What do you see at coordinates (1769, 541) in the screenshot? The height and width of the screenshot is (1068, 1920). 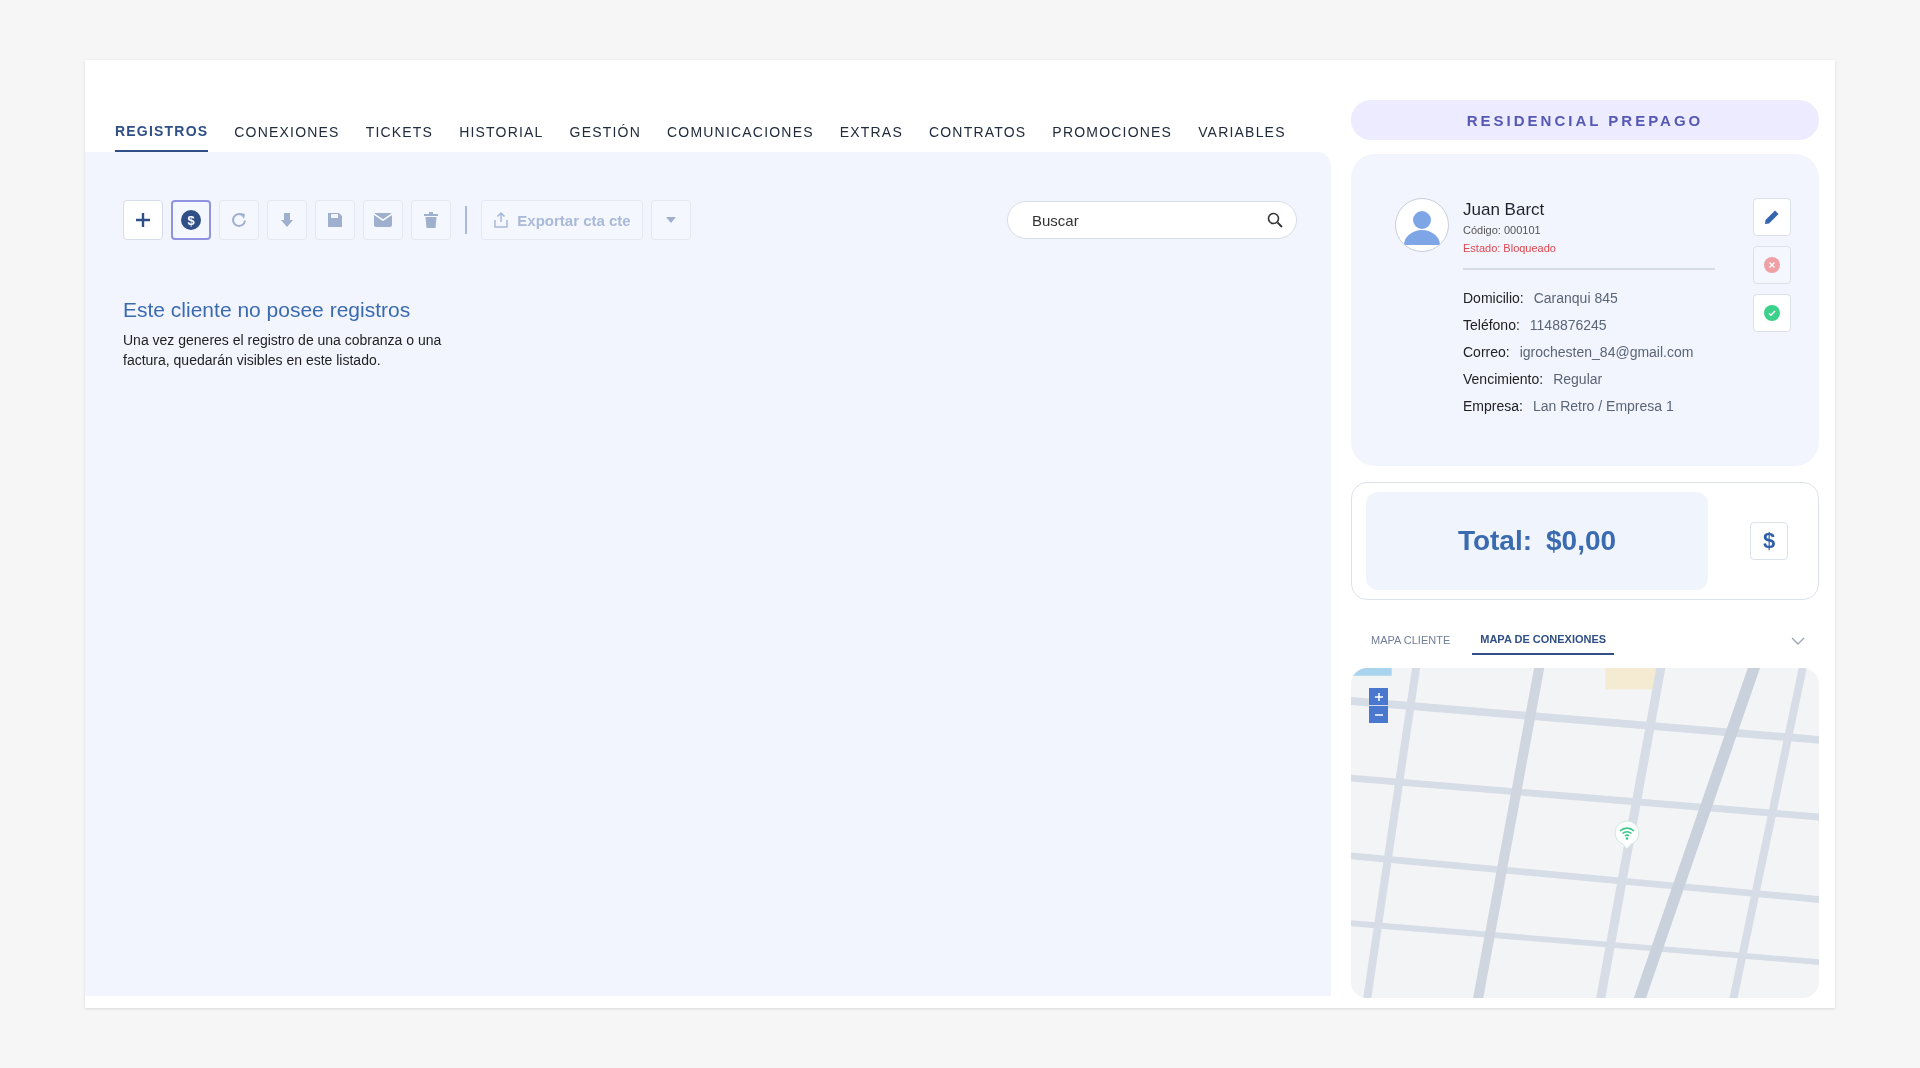 I see `pay-button: $` at bounding box center [1769, 541].